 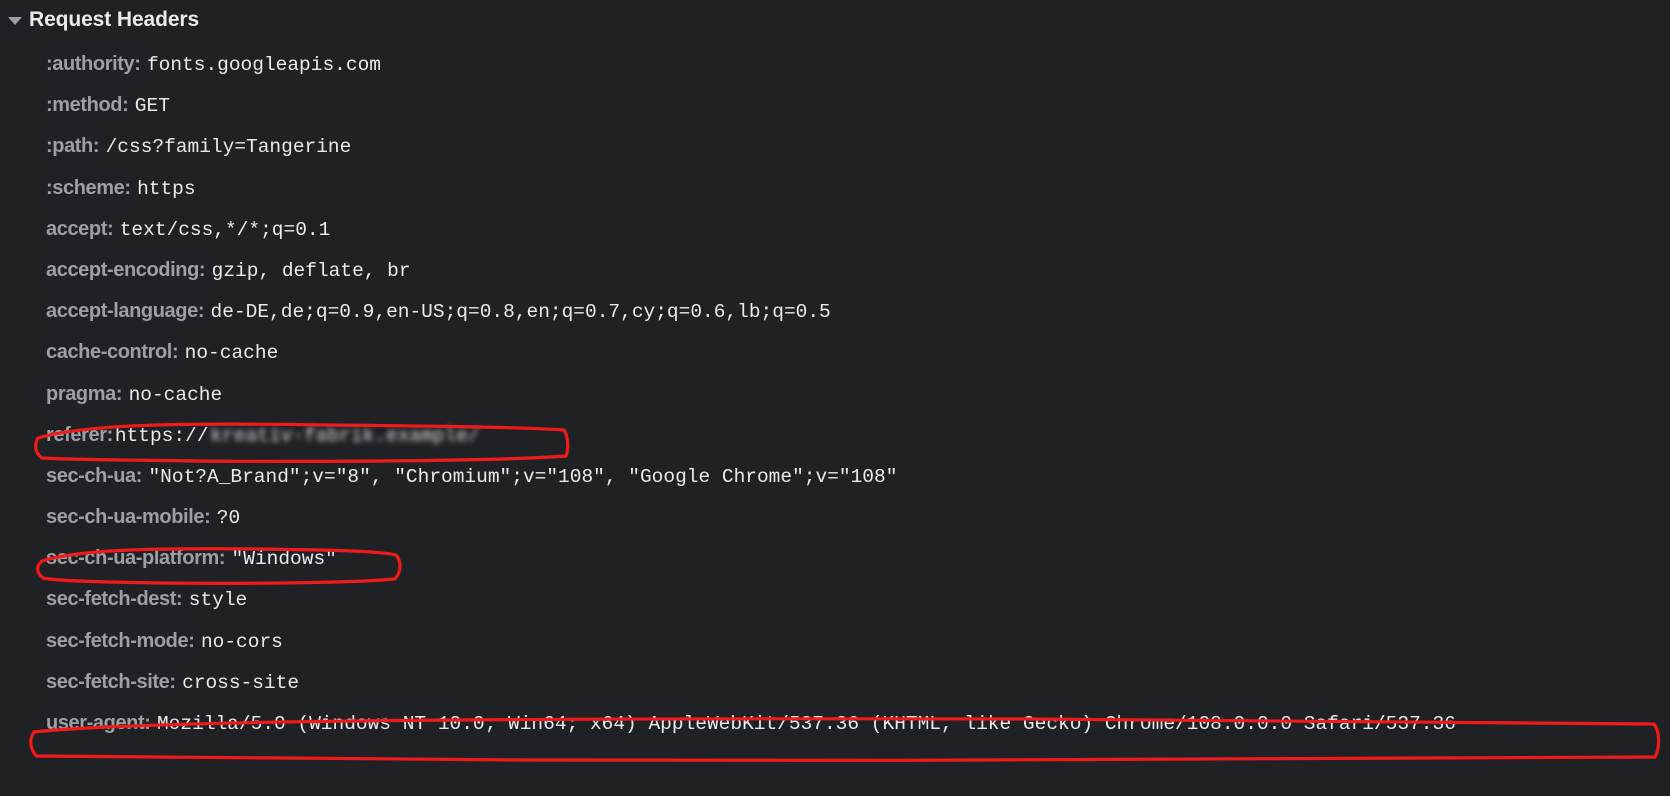 I want to click on header-value: gzip, deflate, br, so click(x=310, y=271).